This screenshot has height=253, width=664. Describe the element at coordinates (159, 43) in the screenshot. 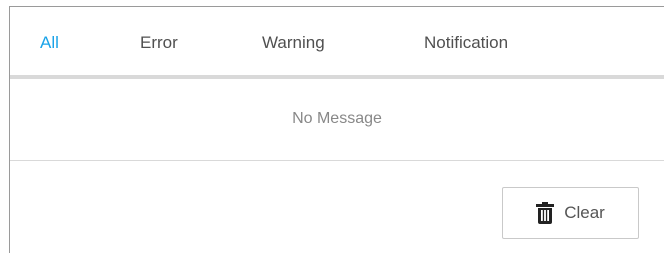

I see `tab-error: Error` at that location.